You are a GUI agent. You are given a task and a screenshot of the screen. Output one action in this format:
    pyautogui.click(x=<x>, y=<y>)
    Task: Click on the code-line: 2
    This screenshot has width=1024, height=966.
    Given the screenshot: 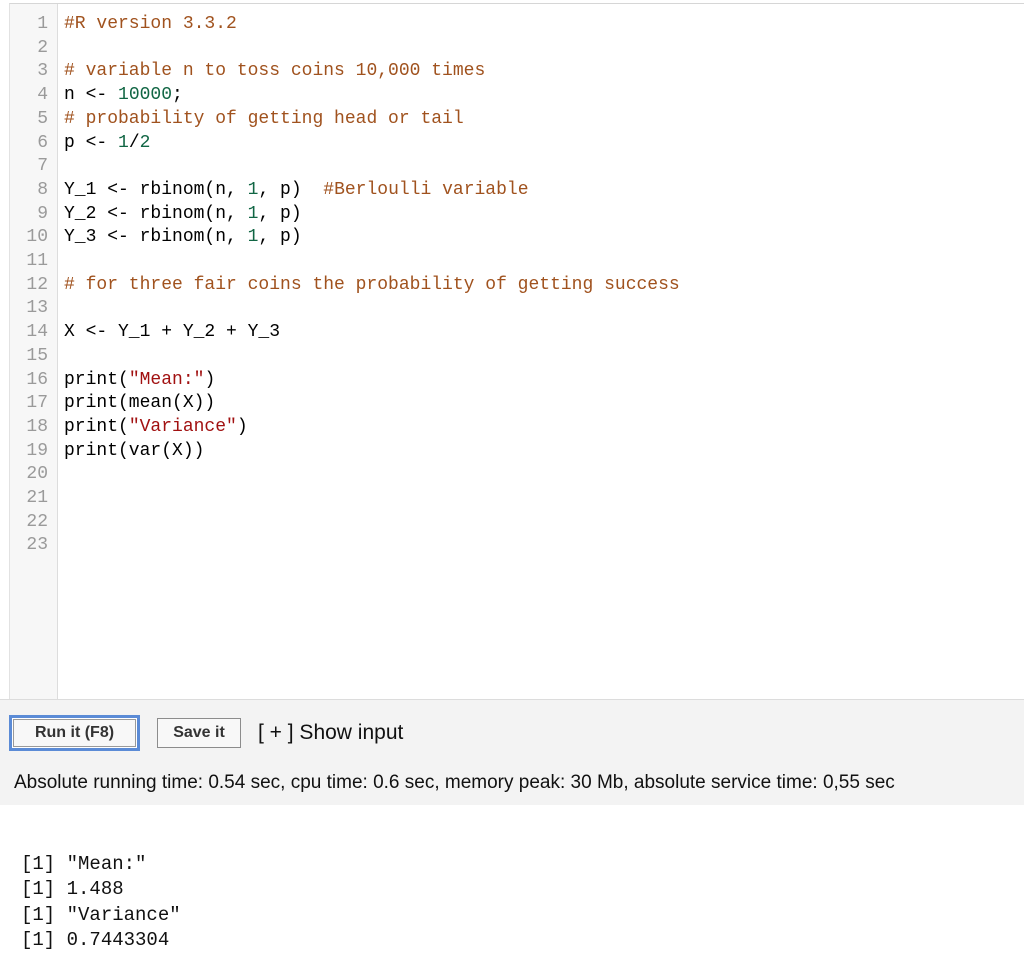 What is the action you would take?
    pyautogui.click(x=510, y=48)
    